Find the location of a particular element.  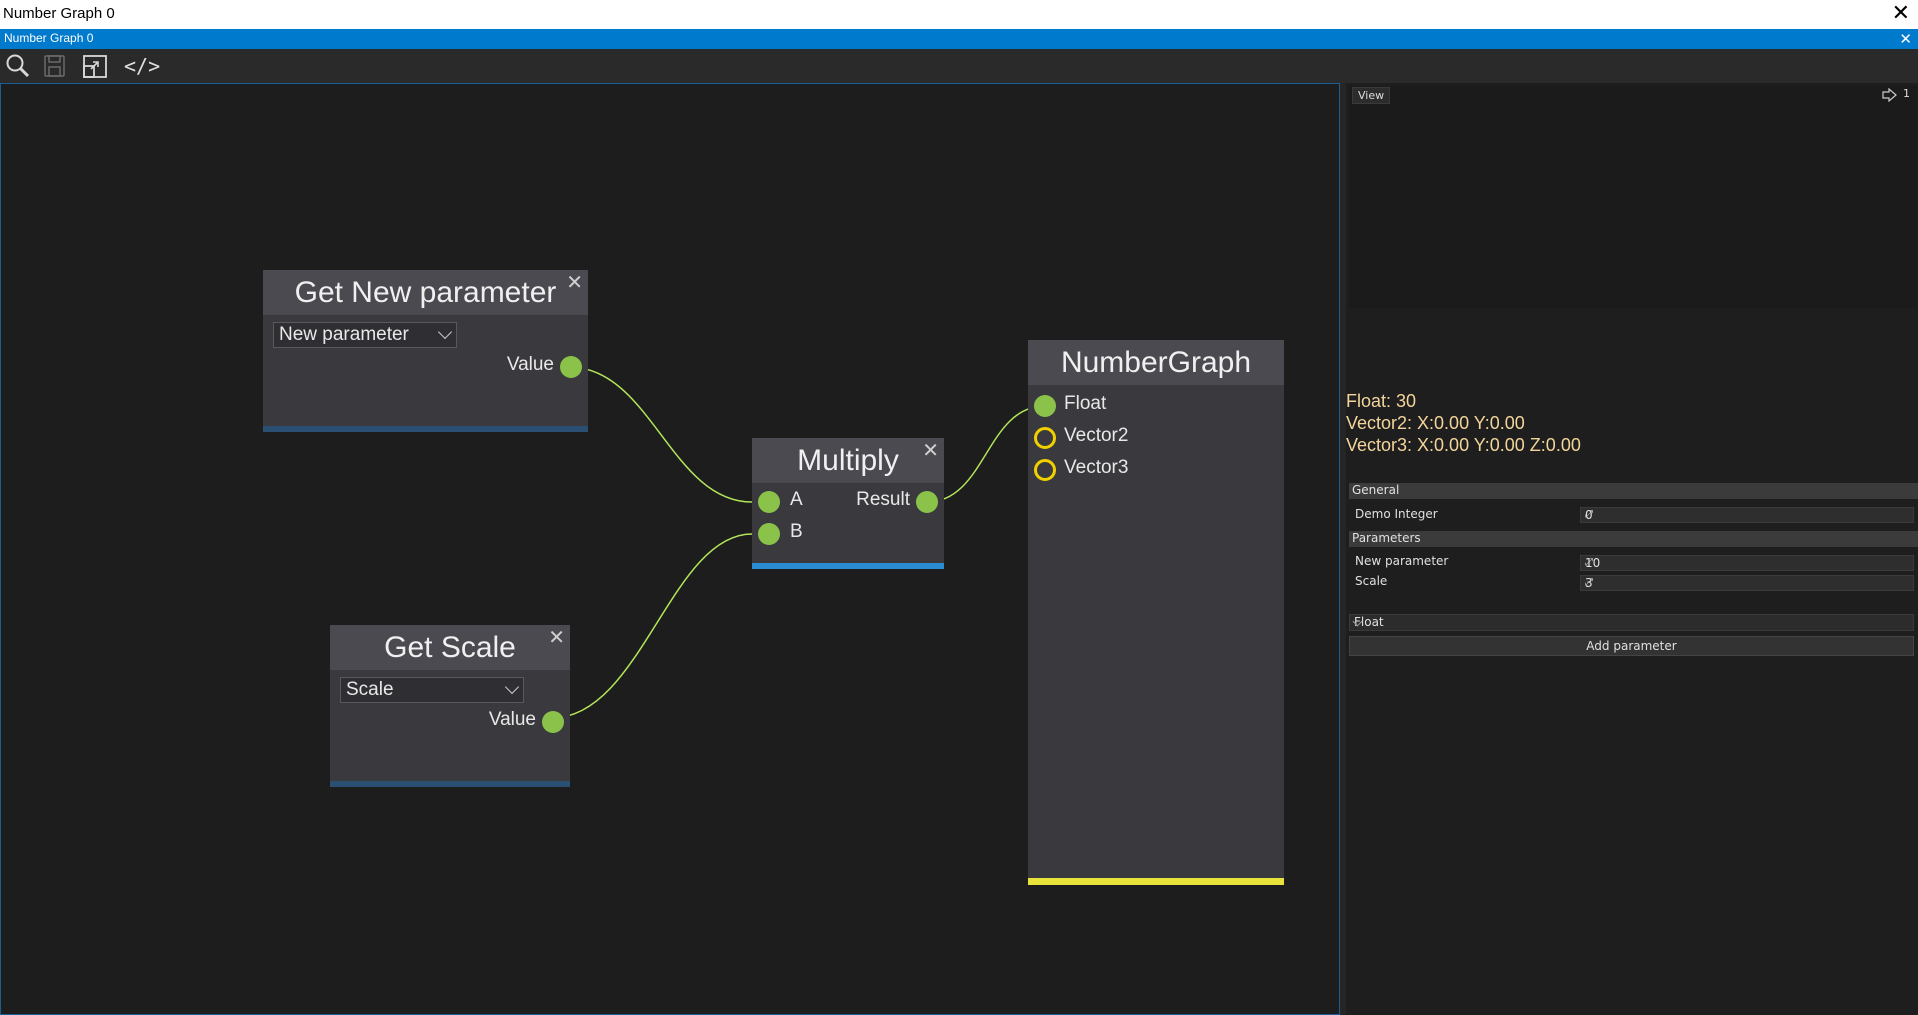

preview-float-readout: Float: 30 is located at coordinates (1381, 401).